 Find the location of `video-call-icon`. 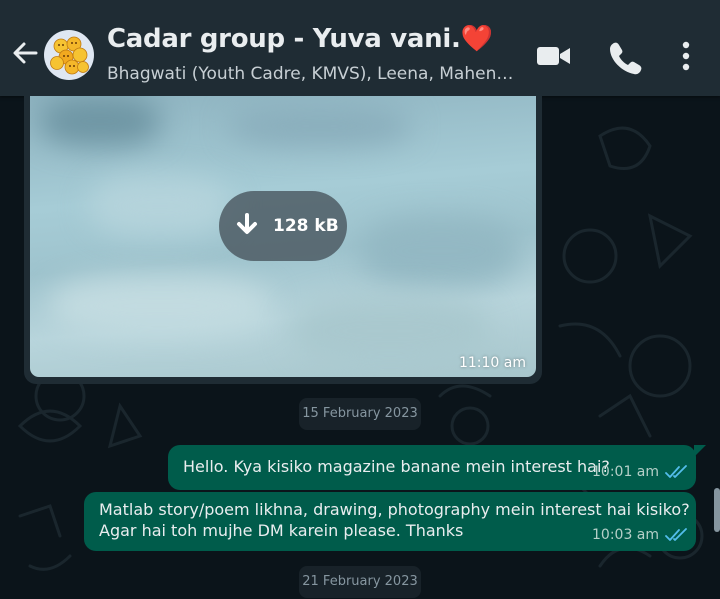

video-call-icon is located at coordinates (554, 56).